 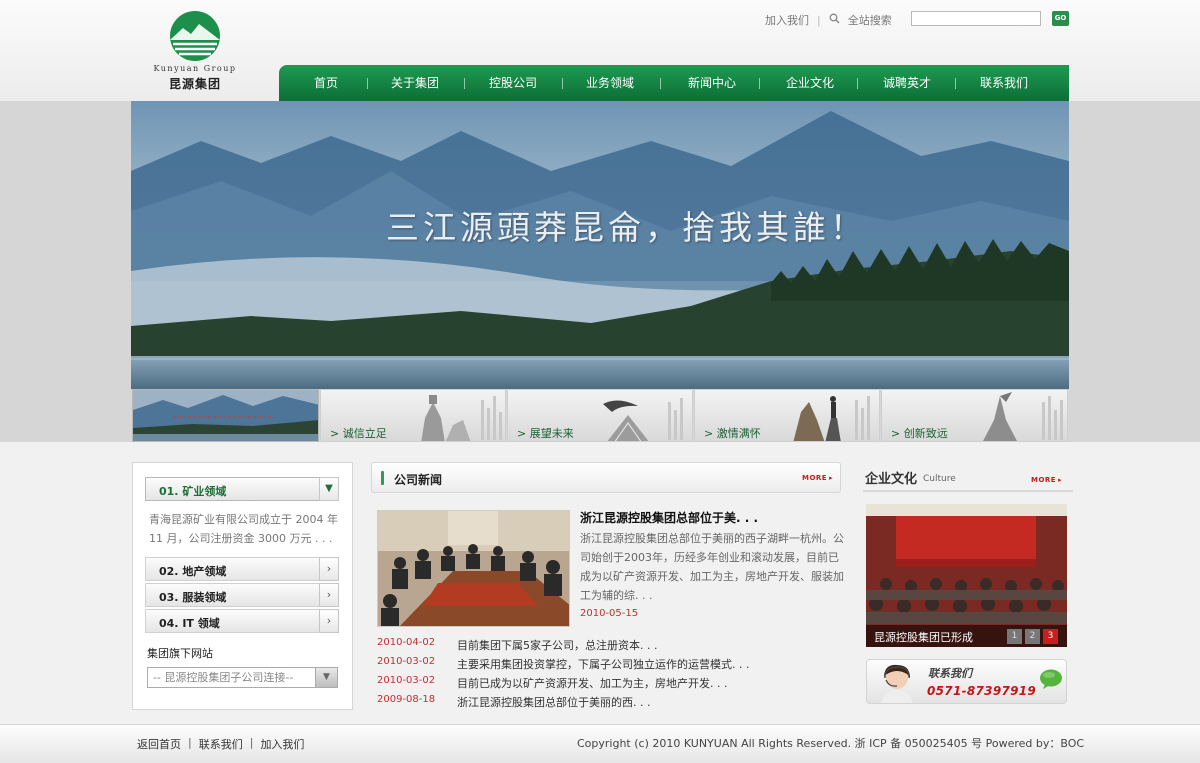 What do you see at coordinates (223, 677) in the screenshot?
I see `select-value: -- 昆源控股集团子公司连接--` at bounding box center [223, 677].